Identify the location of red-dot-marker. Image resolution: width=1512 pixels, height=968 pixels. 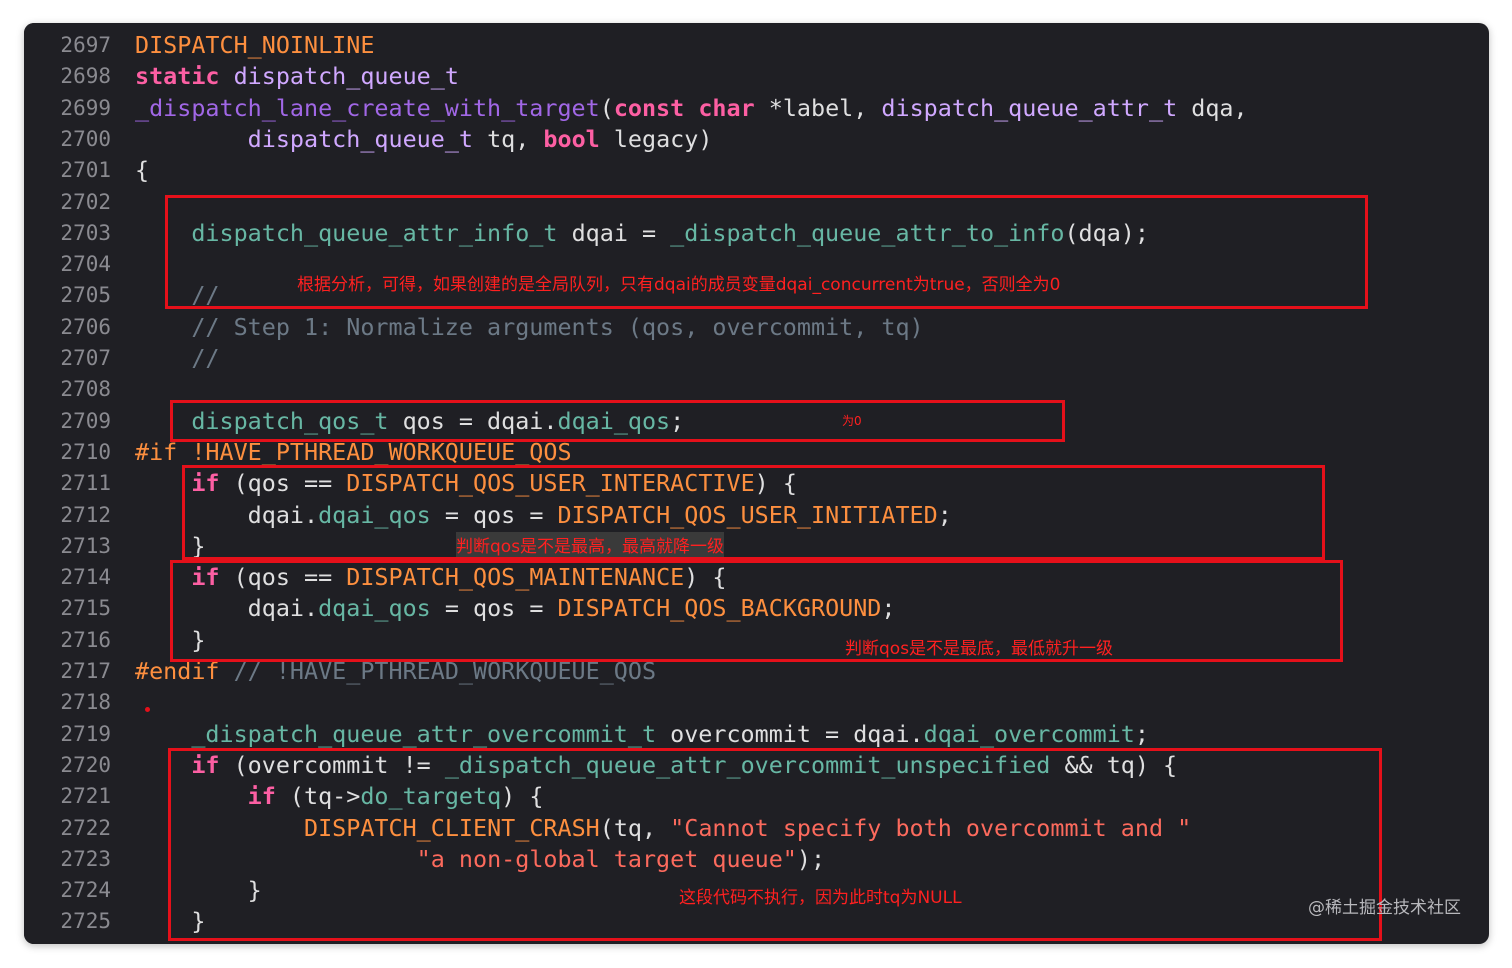
(147, 709).